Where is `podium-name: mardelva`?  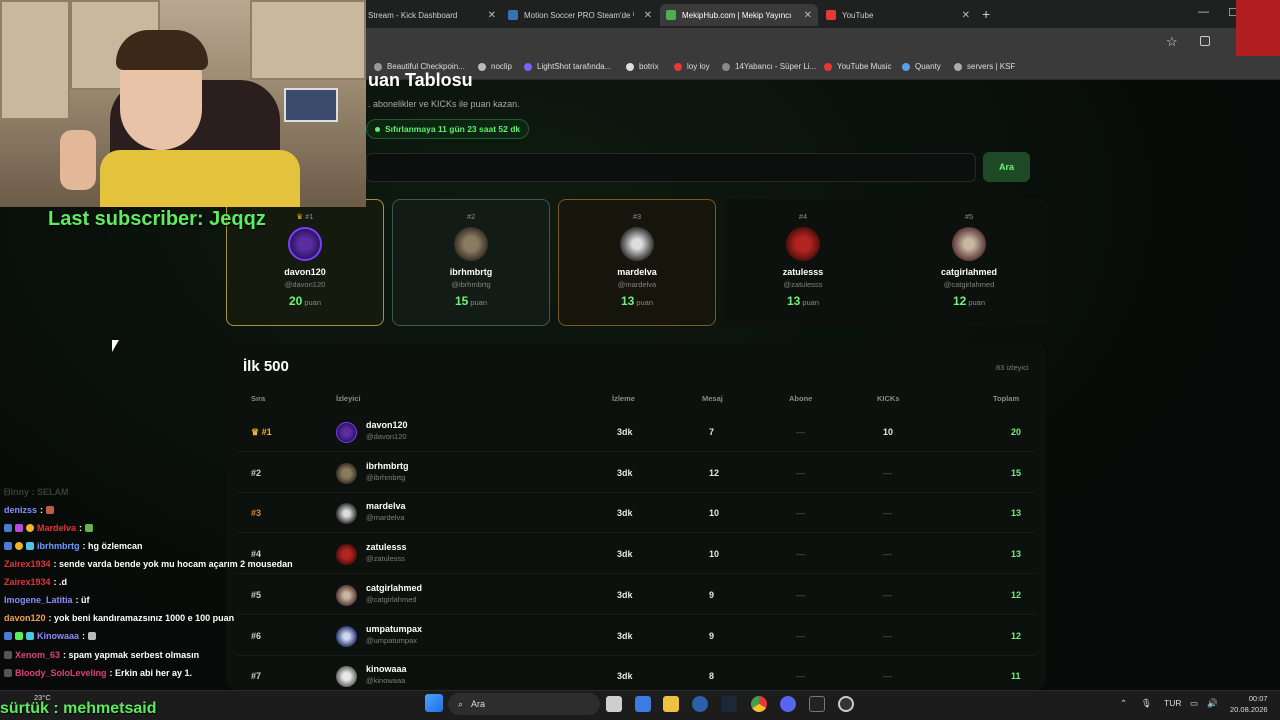 podium-name: mardelva is located at coordinates (637, 272).